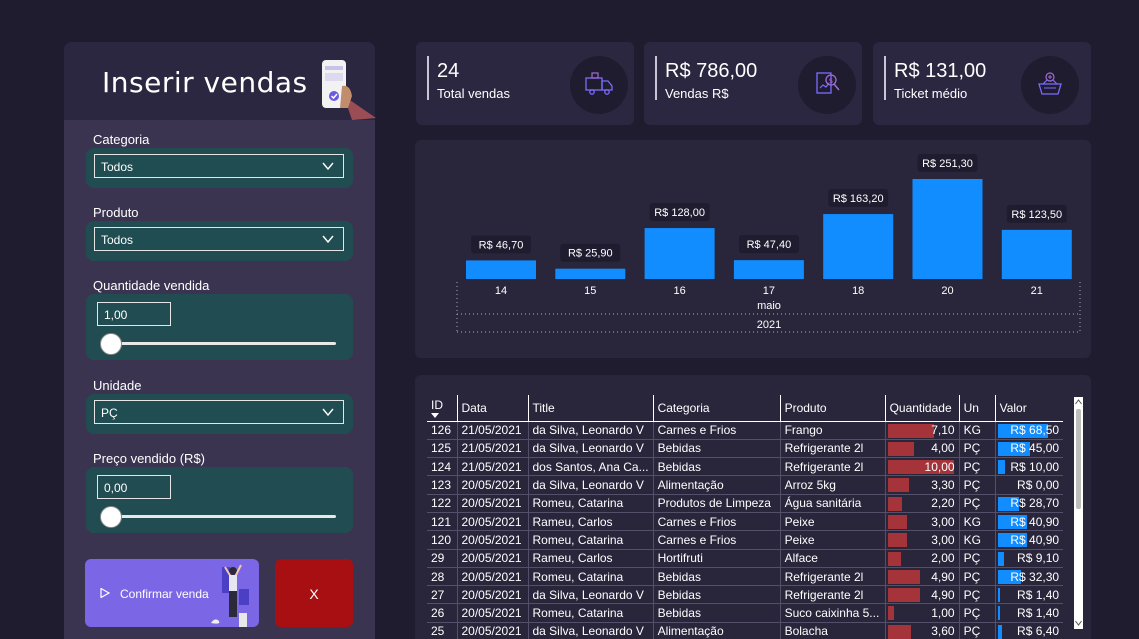 The width and height of the screenshot is (1139, 639). I want to click on table-scrollbar, so click(1078, 513).